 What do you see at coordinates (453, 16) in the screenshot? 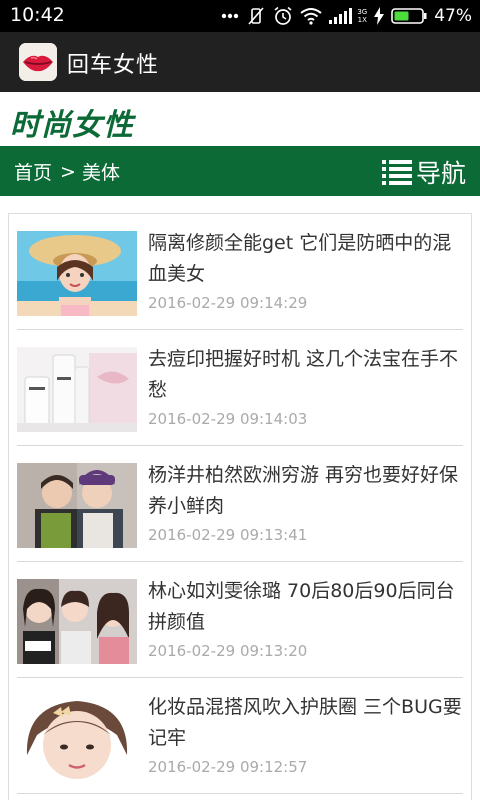
I see `battery-percent: 47%` at bounding box center [453, 16].